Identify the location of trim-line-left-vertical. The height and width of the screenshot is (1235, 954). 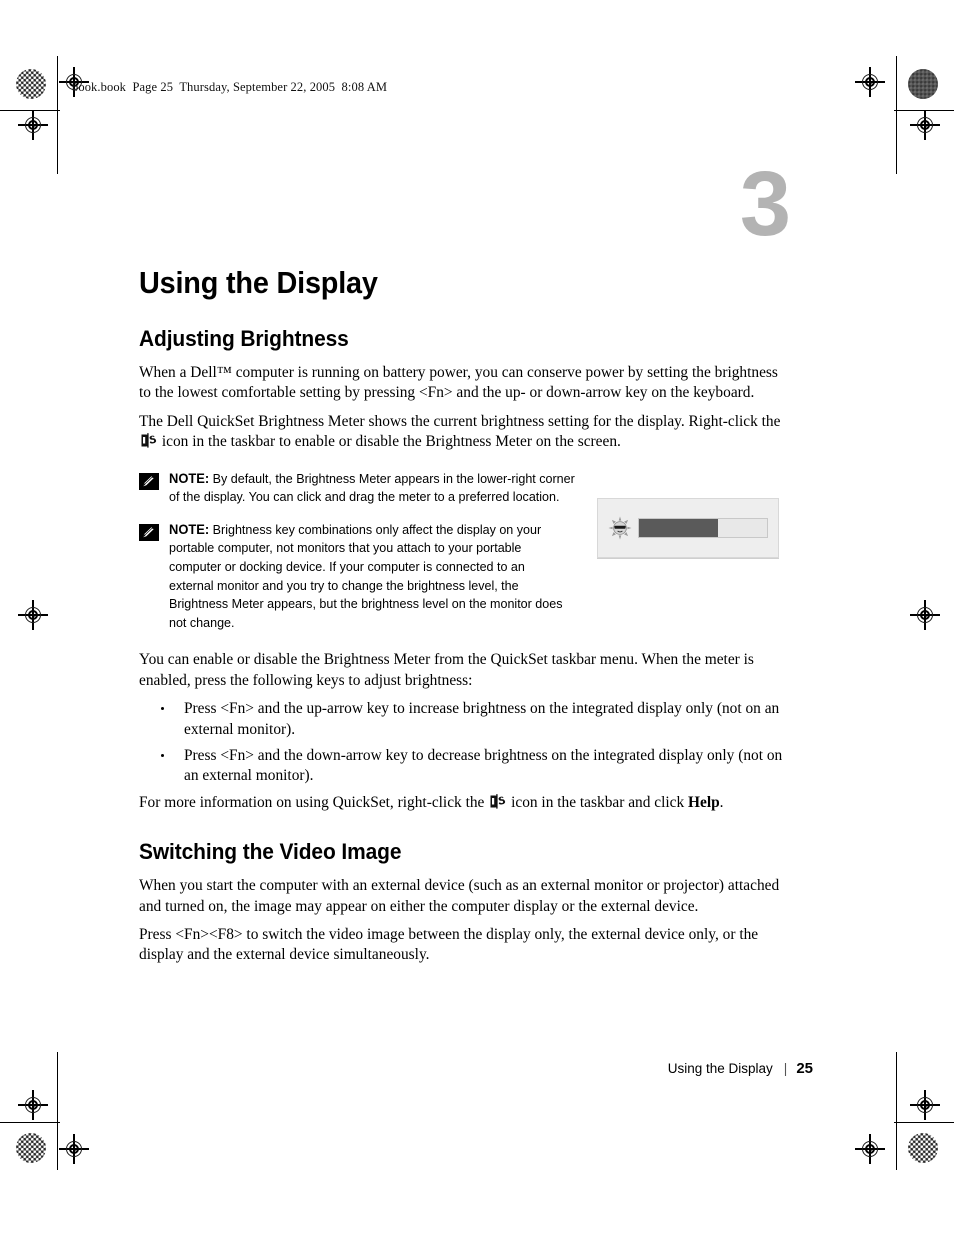
(58, 115).